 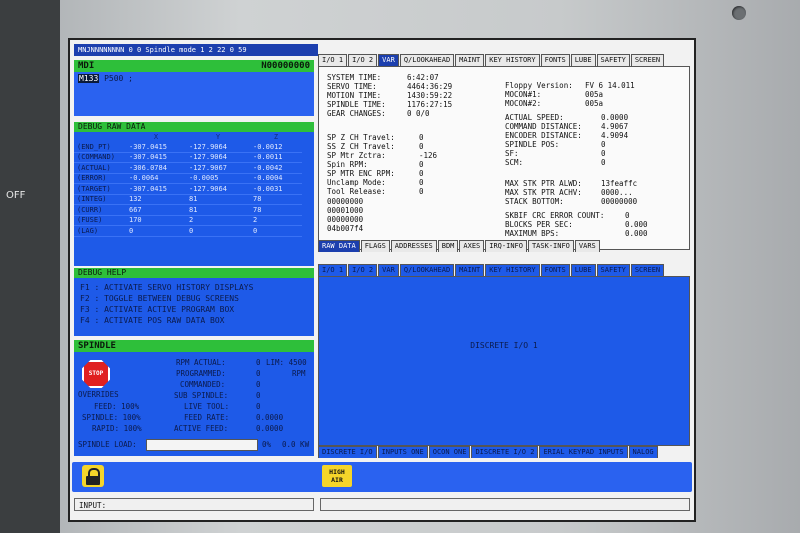 I want to click on mdi-editor: M133 P500 ;, so click(x=194, y=94).